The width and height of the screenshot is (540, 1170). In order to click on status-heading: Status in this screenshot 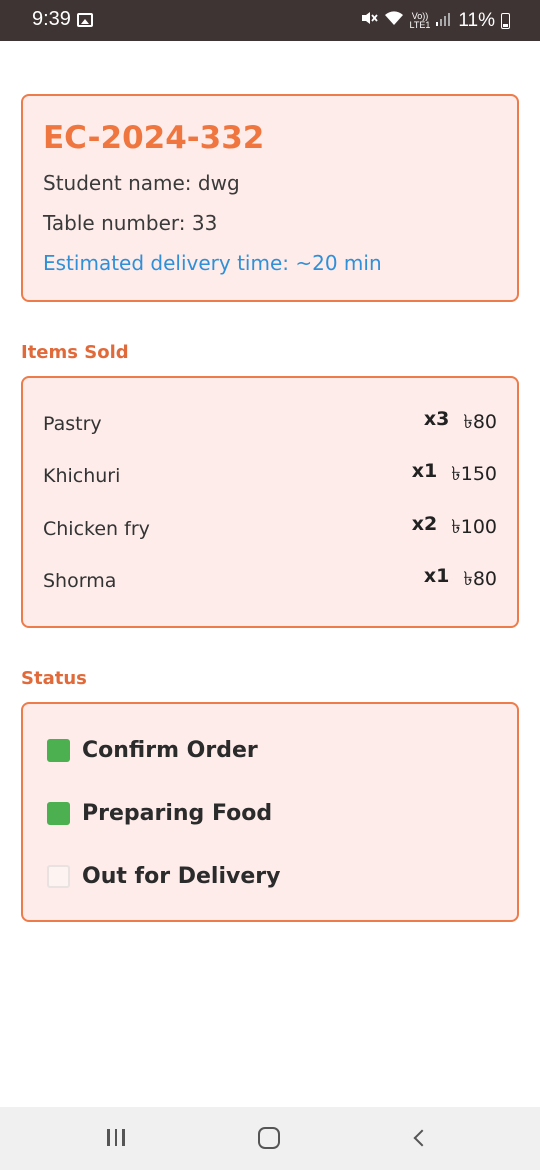, I will do `click(54, 678)`.